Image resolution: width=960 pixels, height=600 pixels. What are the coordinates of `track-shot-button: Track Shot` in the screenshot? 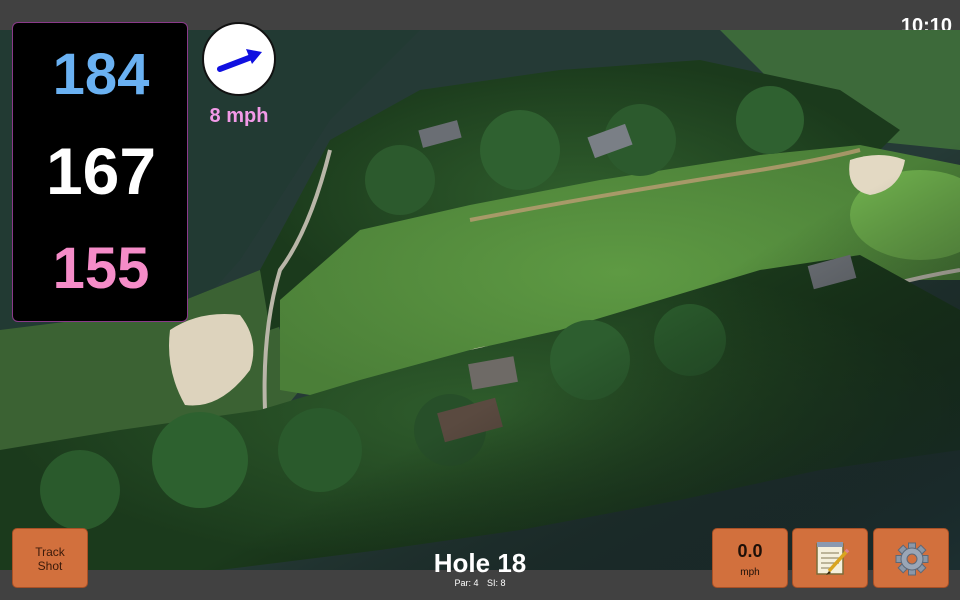 It's located at (50, 558).